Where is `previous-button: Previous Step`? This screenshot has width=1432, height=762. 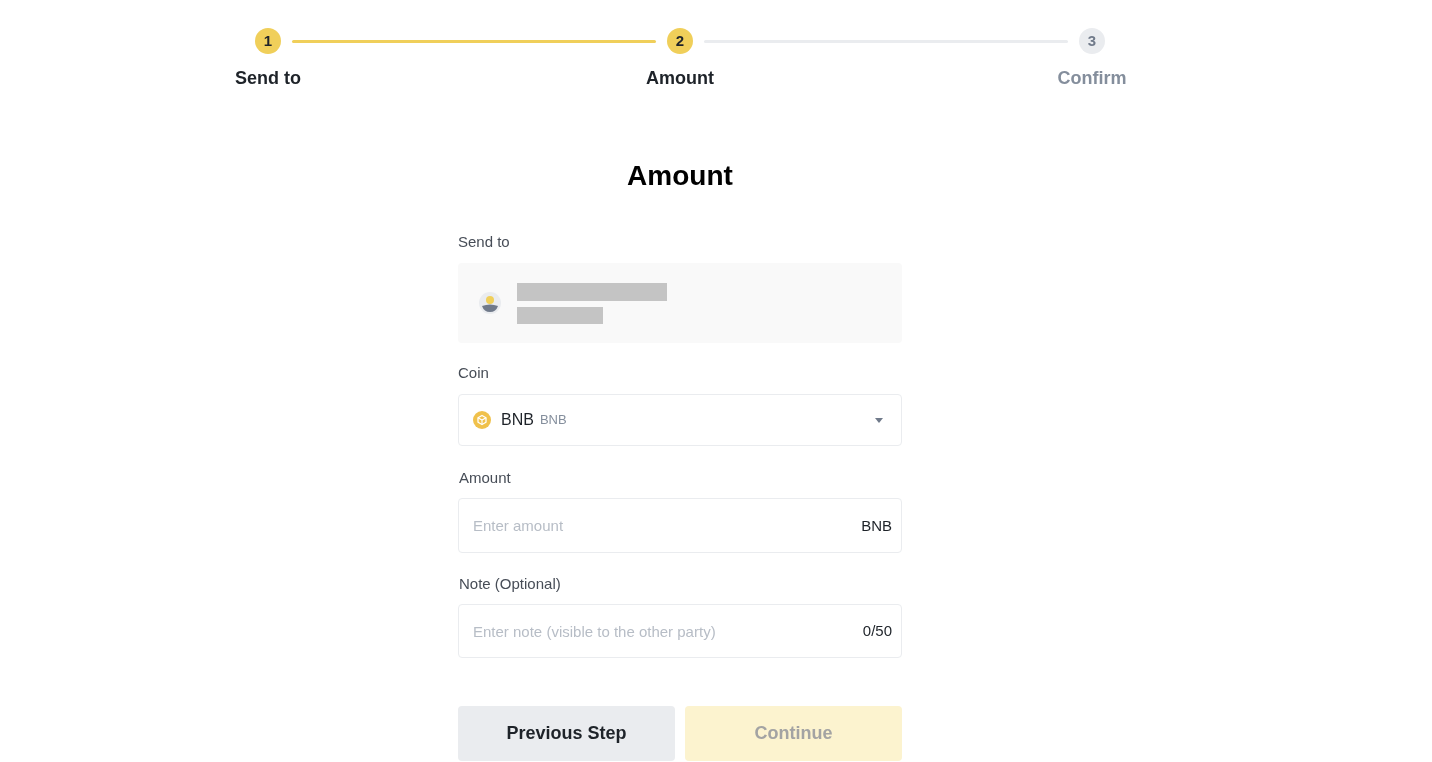 previous-button: Previous Step is located at coordinates (566, 733).